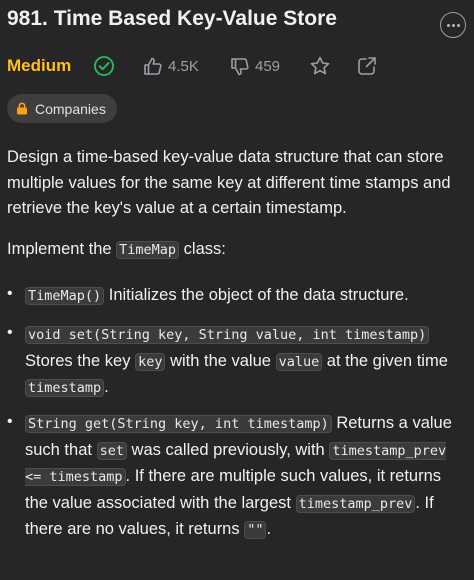 This screenshot has width=474, height=580. What do you see at coordinates (65, 388) in the screenshot?
I see `code-timestamp: timestamp` at bounding box center [65, 388].